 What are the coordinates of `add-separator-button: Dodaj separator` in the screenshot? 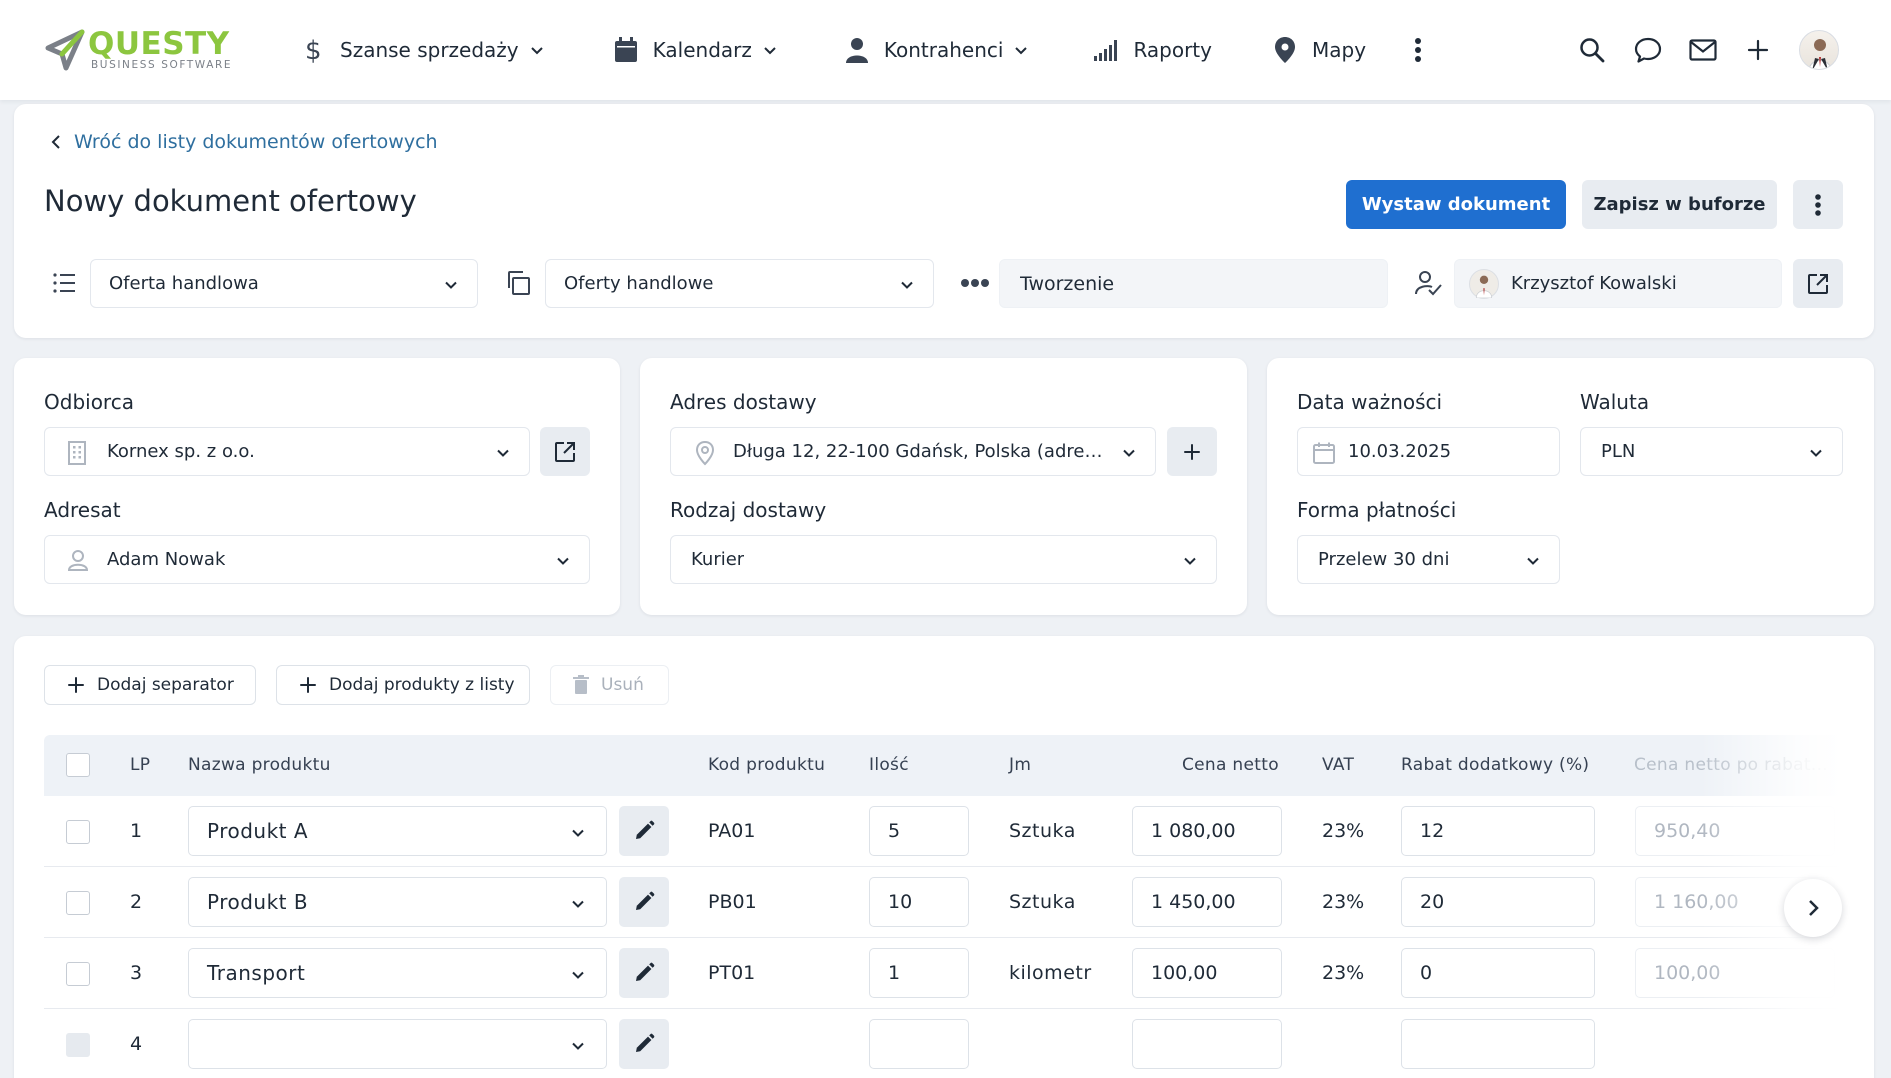 It's located at (150, 685).